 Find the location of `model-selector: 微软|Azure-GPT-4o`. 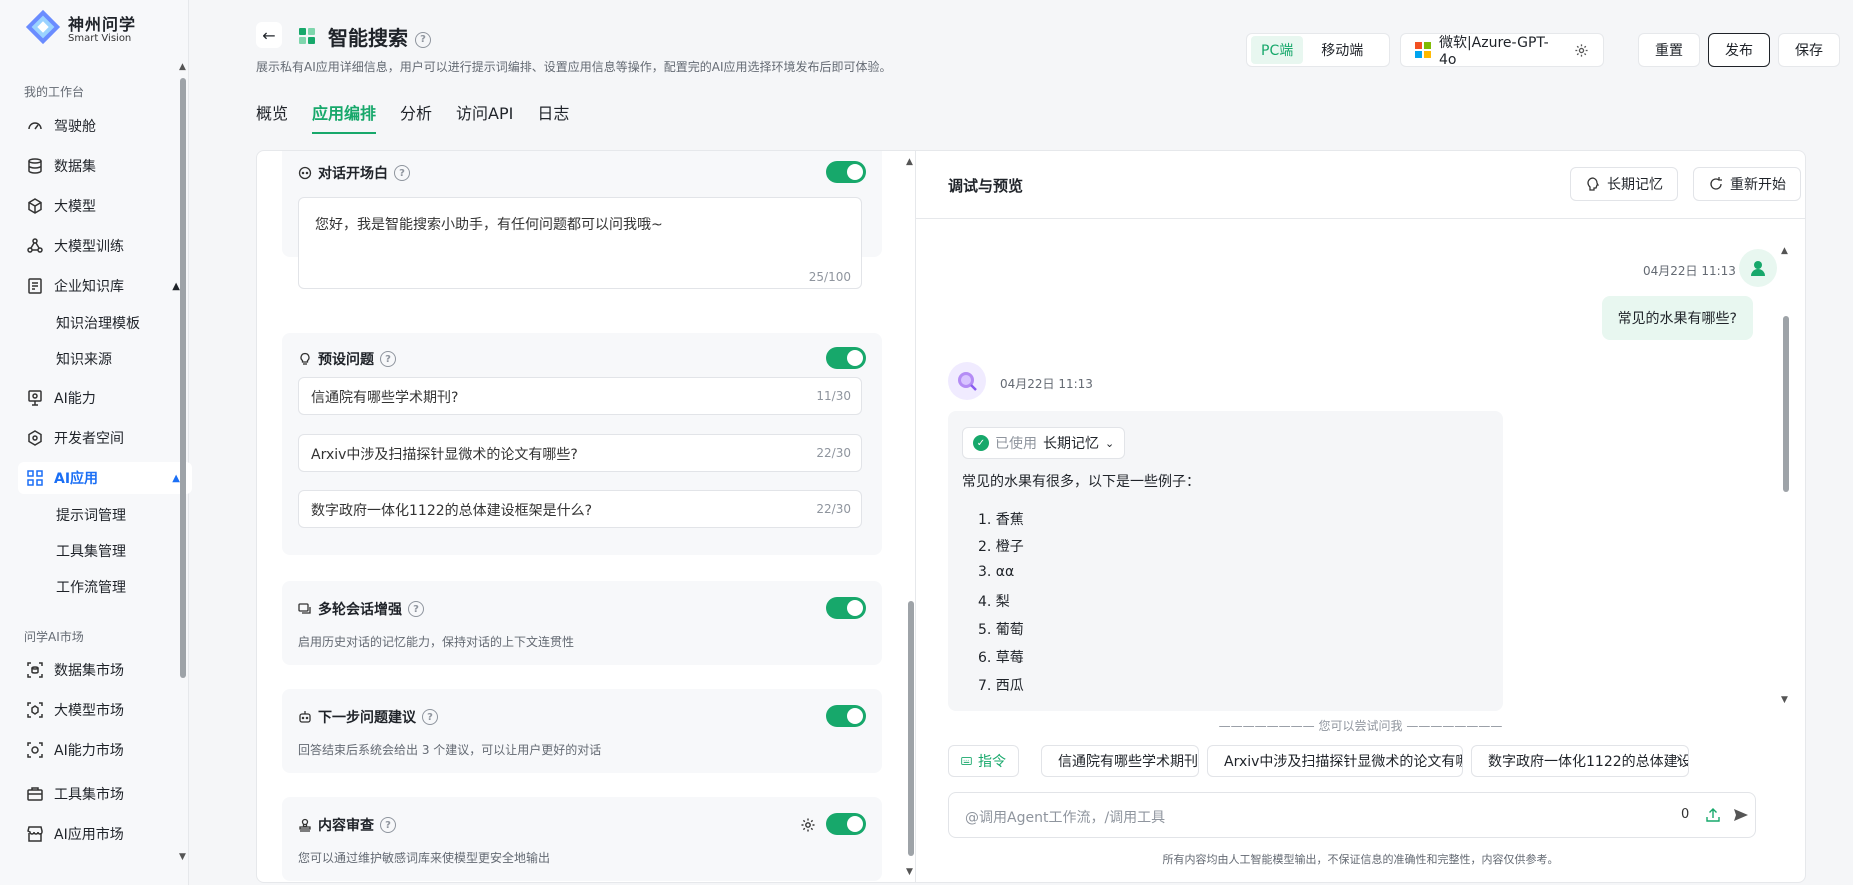

model-selector: 微软|Azure-GPT-4o is located at coordinates (1502, 50).